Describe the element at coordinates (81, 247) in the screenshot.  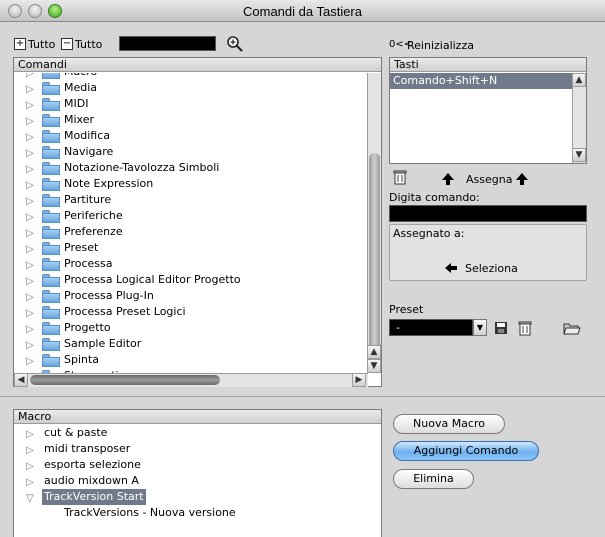
I see `command-category-label: Preset` at that location.